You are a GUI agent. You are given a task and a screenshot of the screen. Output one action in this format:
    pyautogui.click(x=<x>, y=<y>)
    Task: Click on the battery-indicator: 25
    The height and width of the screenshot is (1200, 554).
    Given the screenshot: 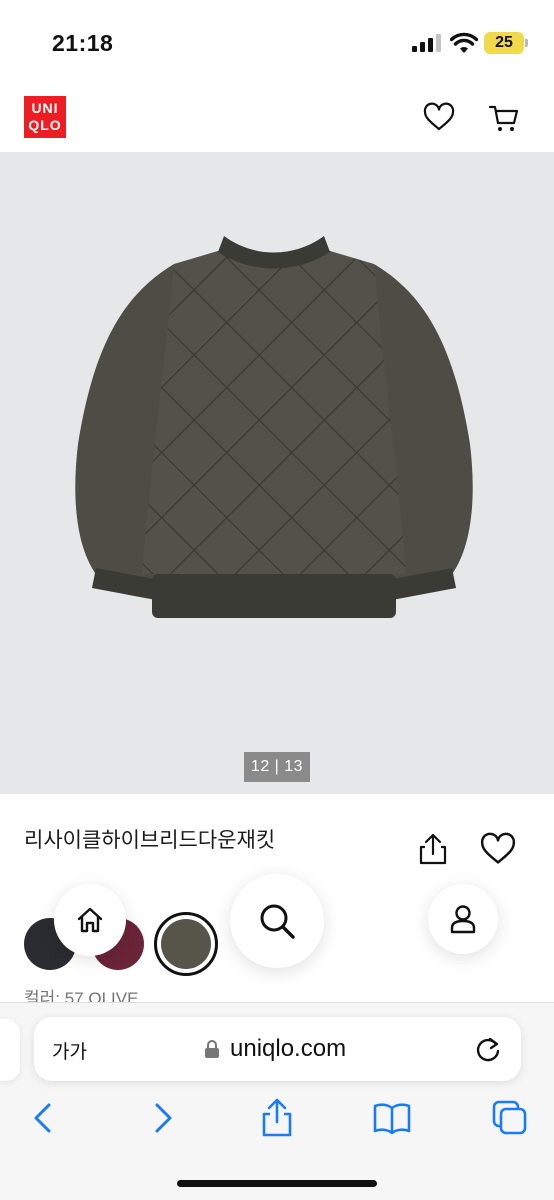 What is the action you would take?
    pyautogui.click(x=504, y=43)
    